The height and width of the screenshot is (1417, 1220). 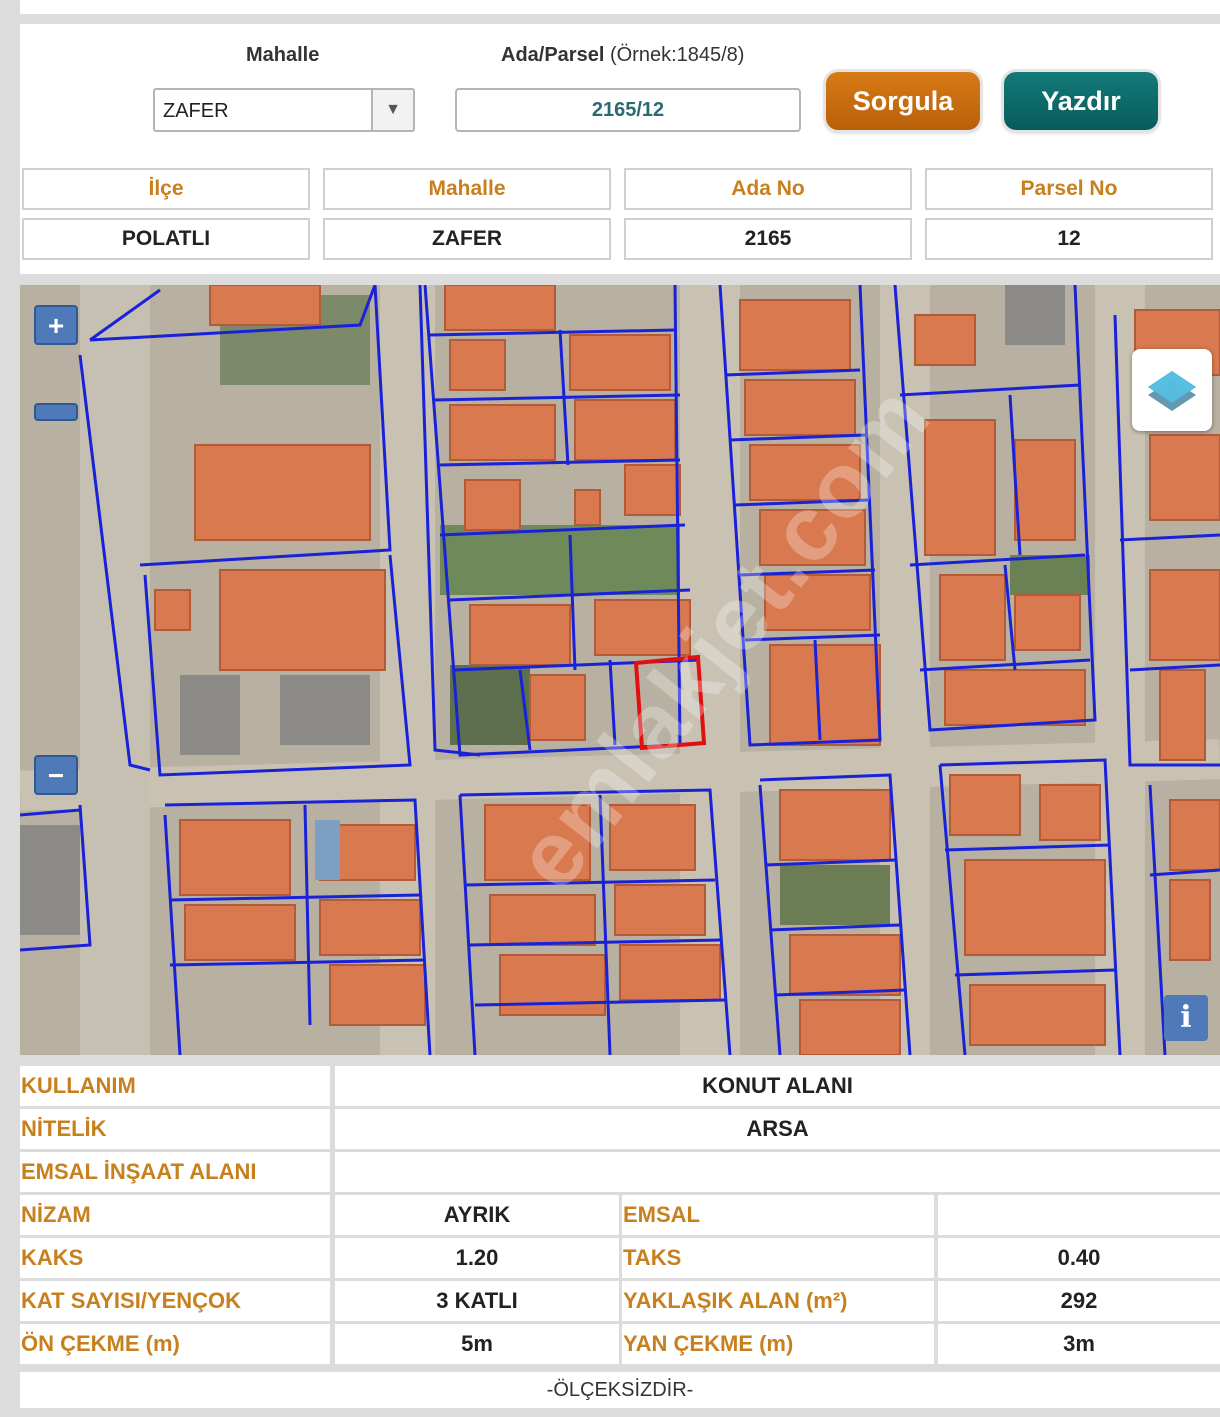 What do you see at coordinates (777, 1129) in the screenshot?
I see `attr-nitelik-value: ARSA` at bounding box center [777, 1129].